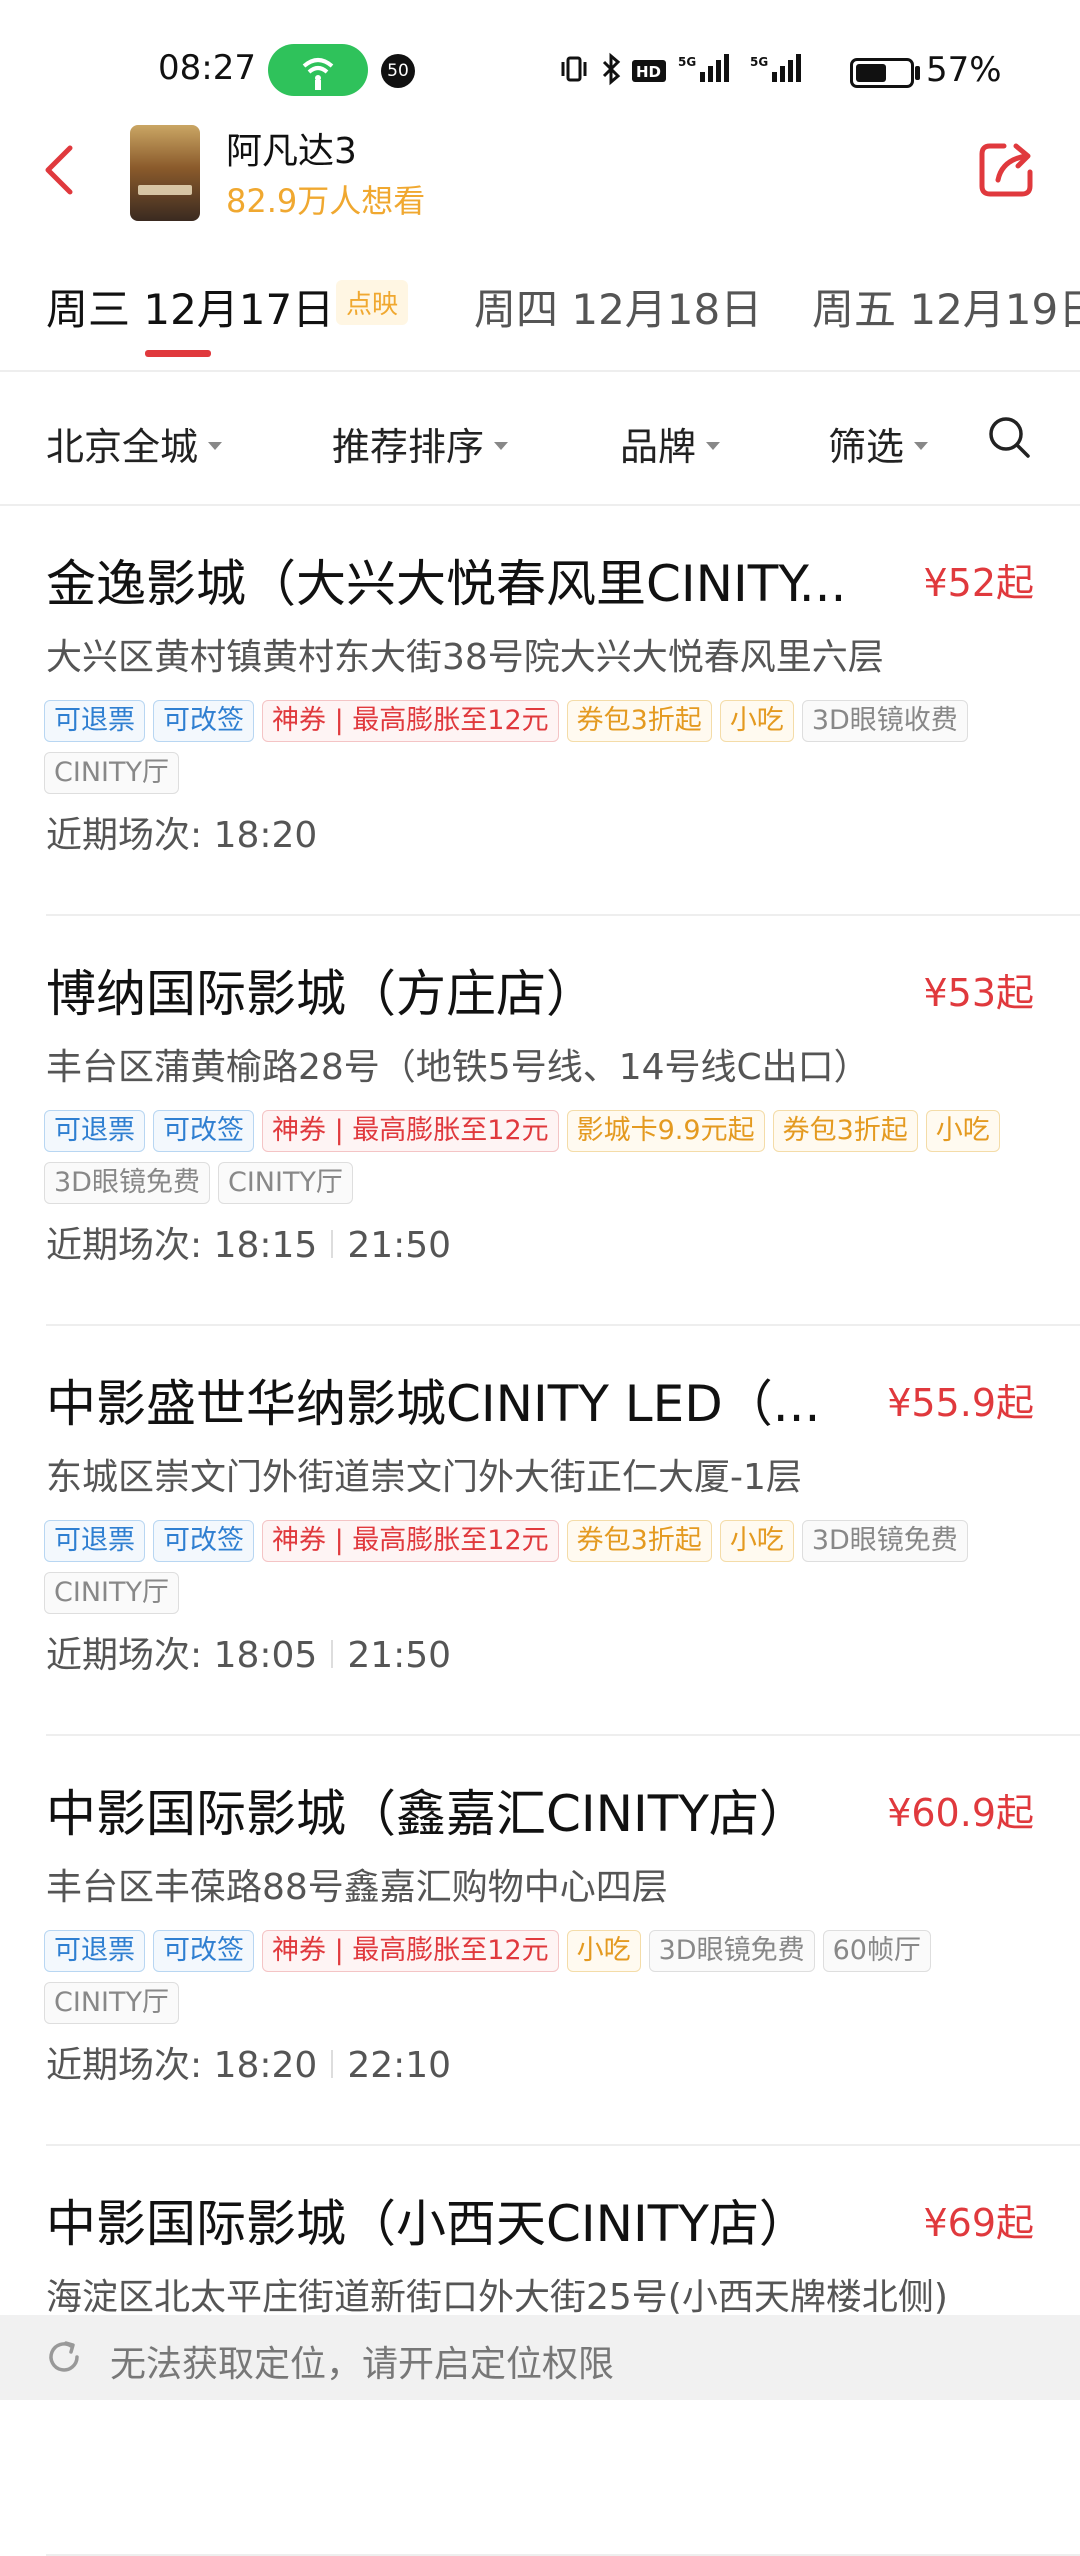 This screenshot has height=2556, width=1080. I want to click on cinema-name: 中影国际影城（小西天CINITY店）, so click(427, 2224).